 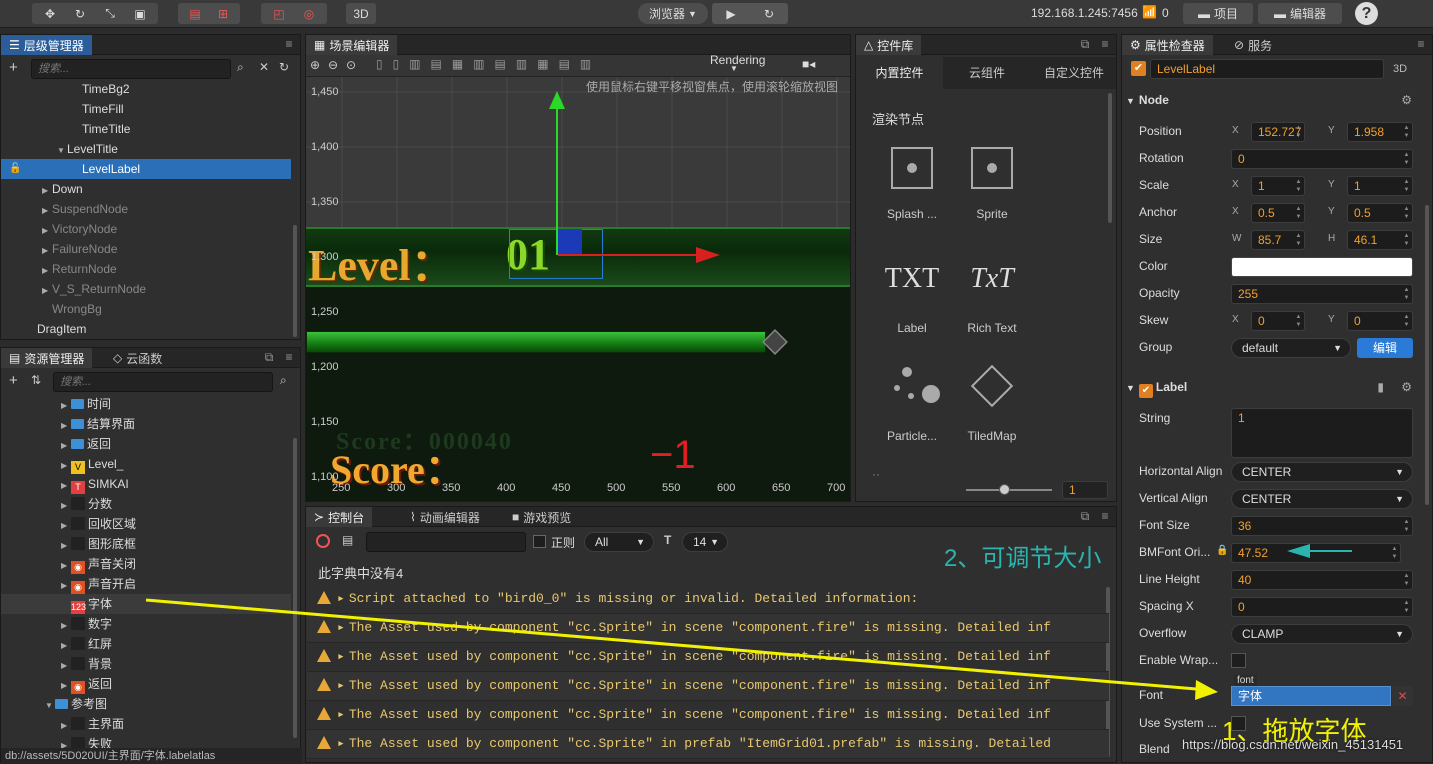 What do you see at coordinates (284, 67) in the screenshot?
I see `refresh-icon: ↻` at bounding box center [284, 67].